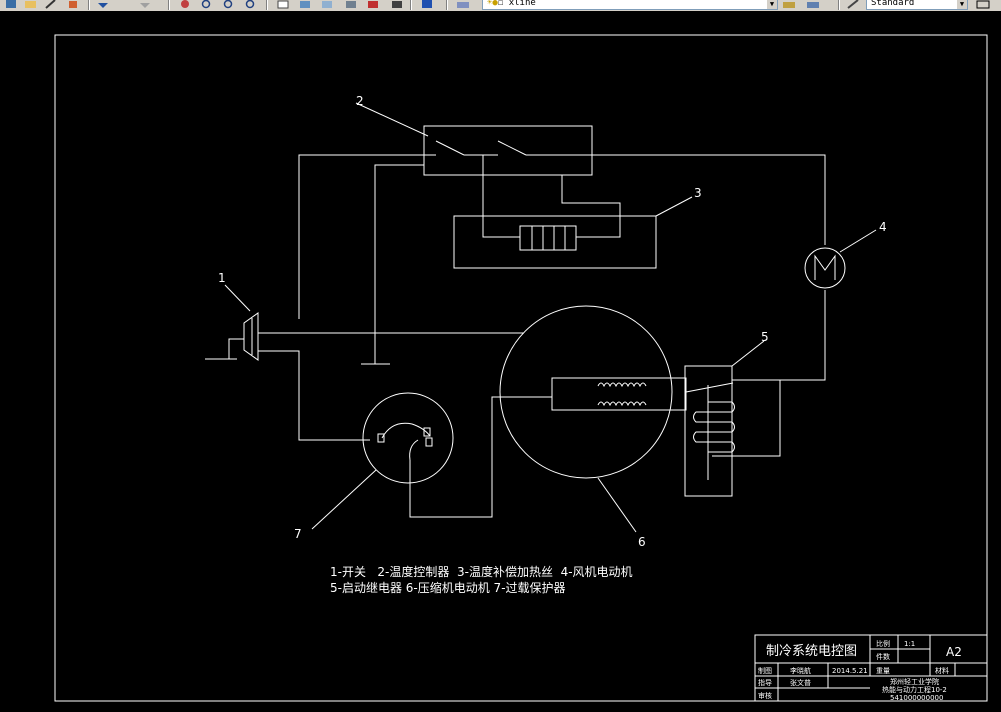  Describe the element at coordinates (283, 4) in the screenshot. I see `properties-icon` at that location.